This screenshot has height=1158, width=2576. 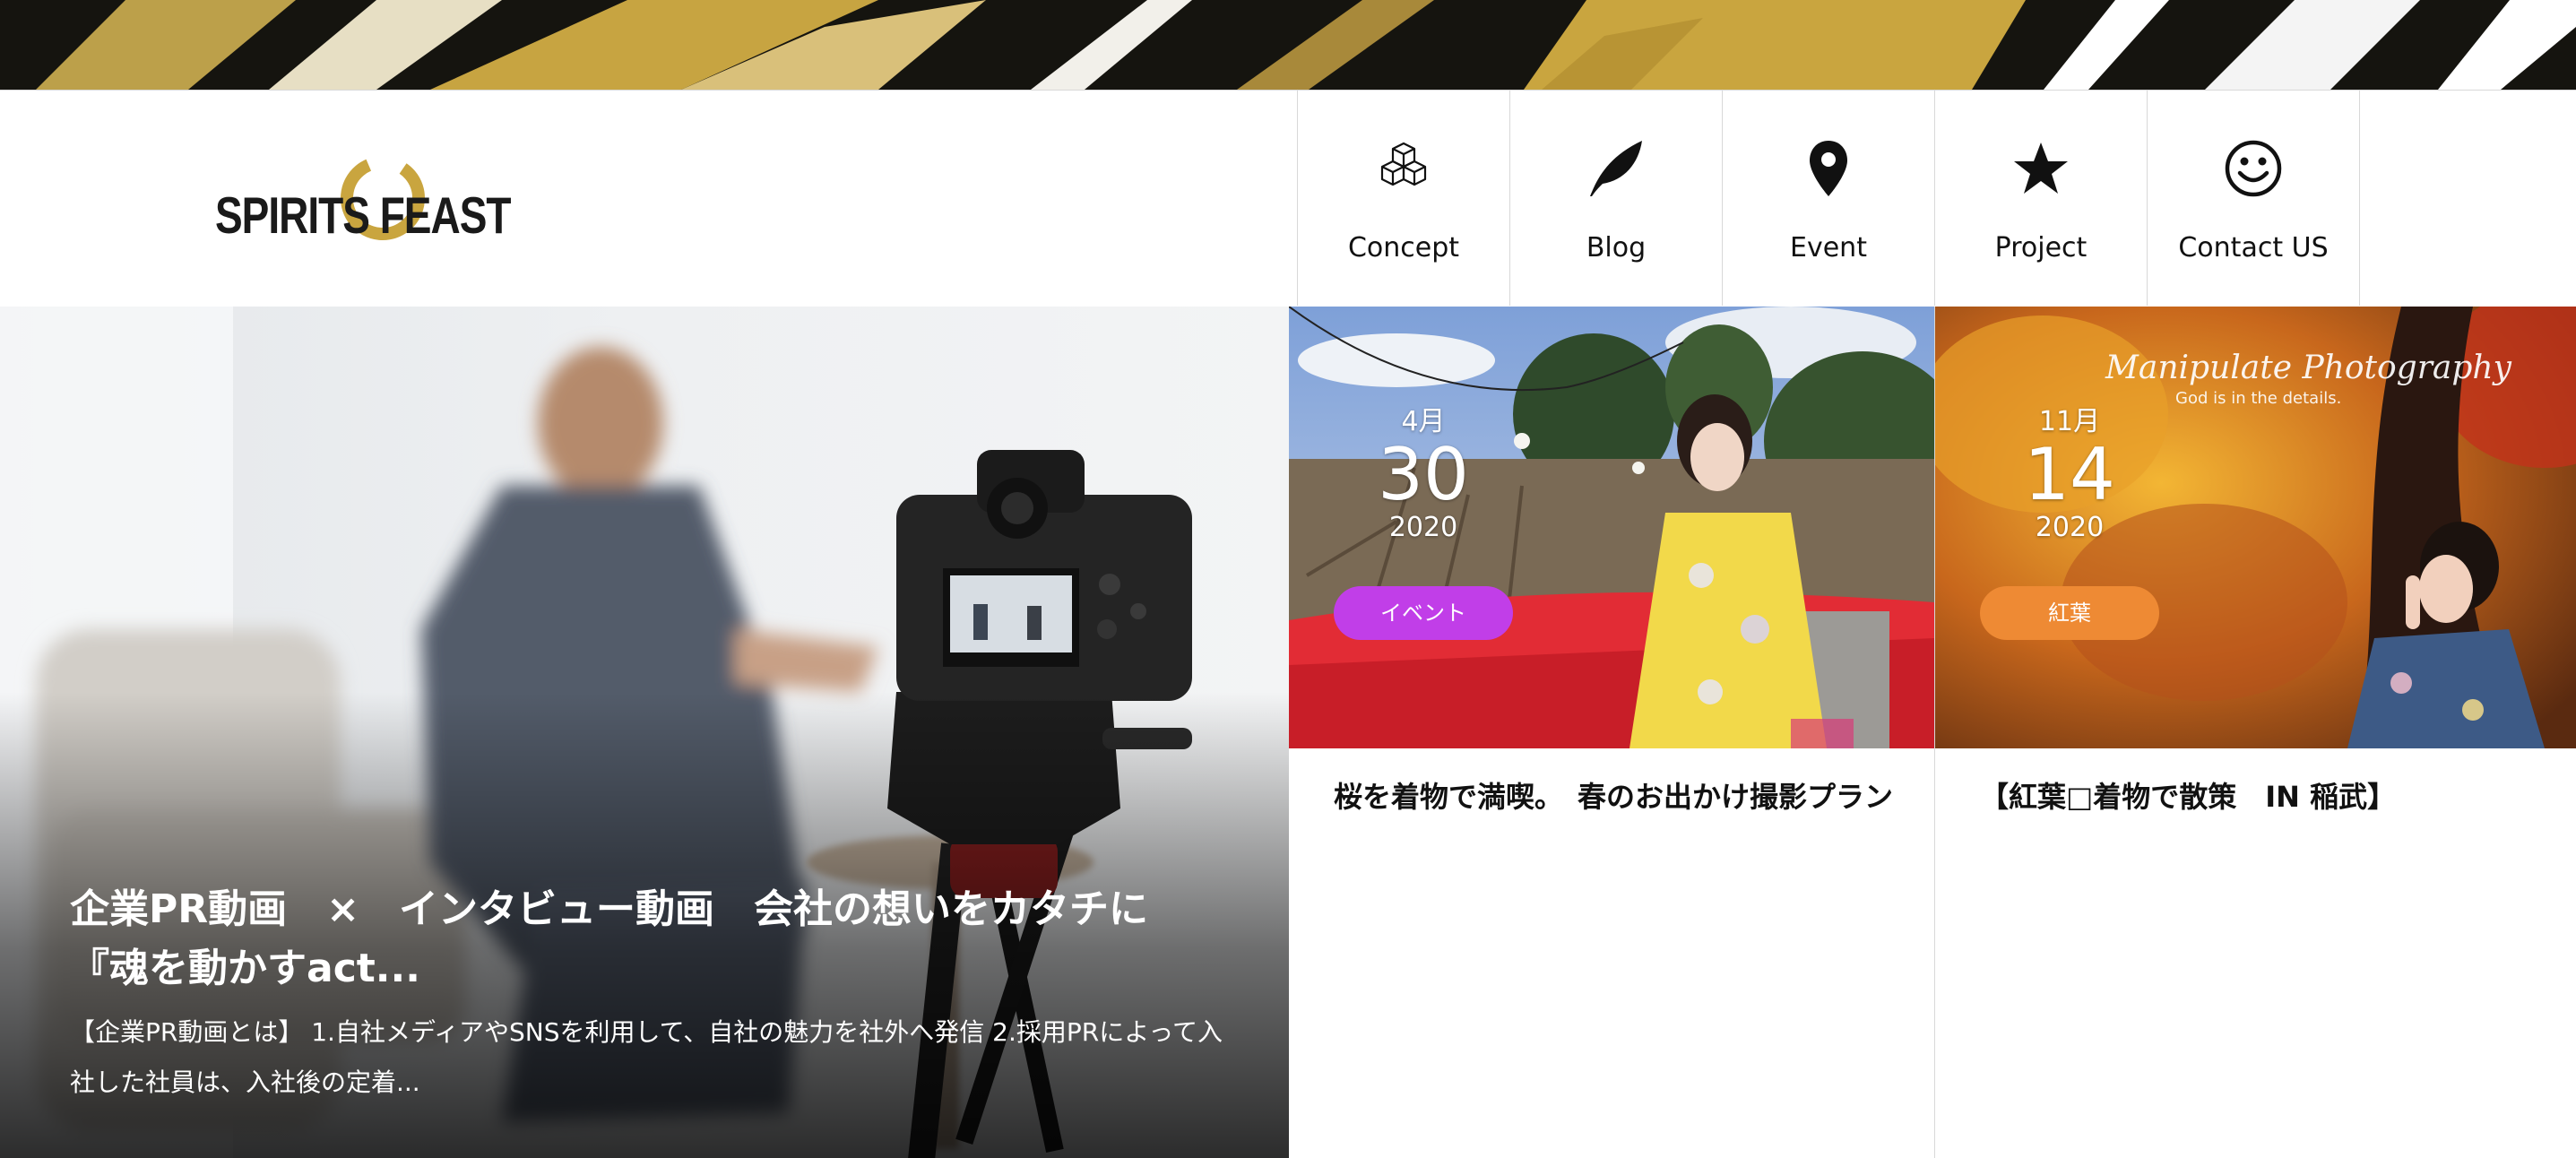 What do you see at coordinates (1611, 527) in the screenshot?
I see `article-card-image: 4月 30 2020 イベント` at bounding box center [1611, 527].